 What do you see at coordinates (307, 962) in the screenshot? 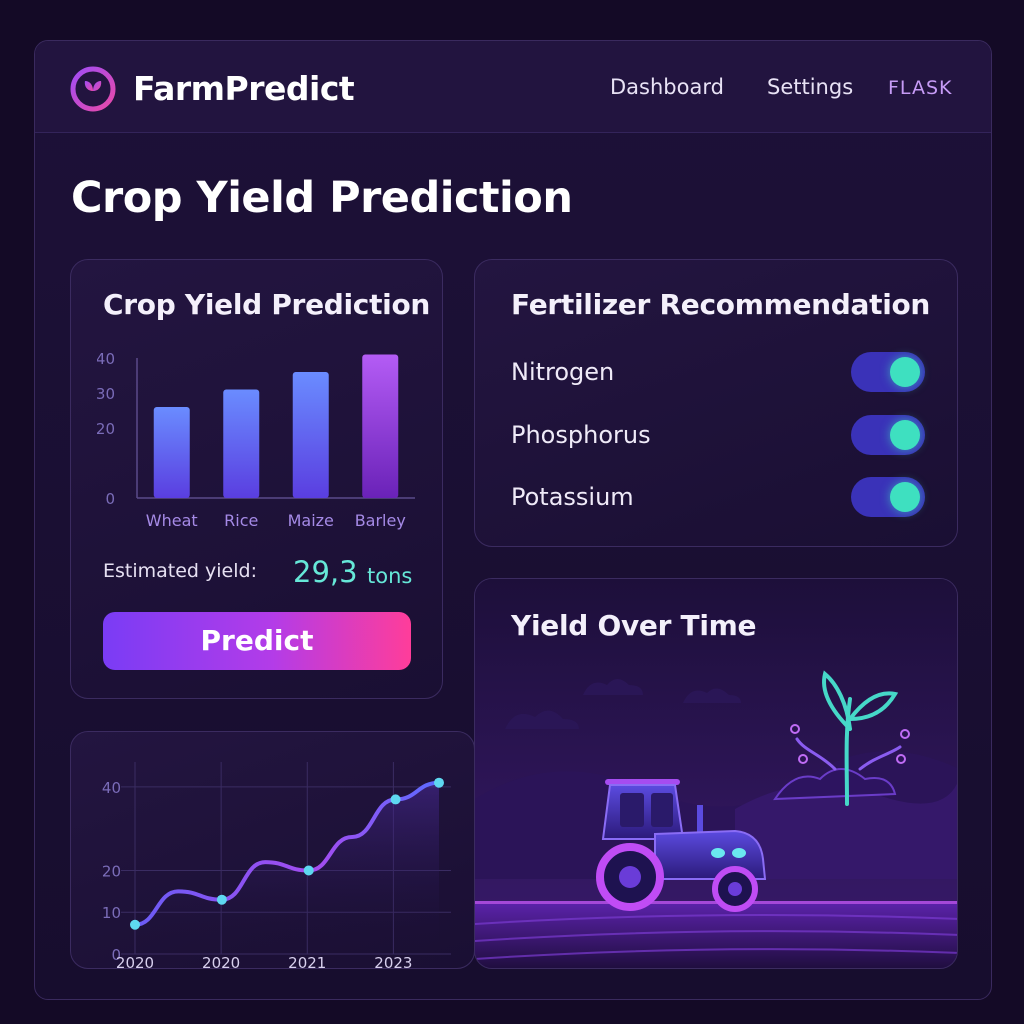
I see `x-tick-label: 2021` at bounding box center [307, 962].